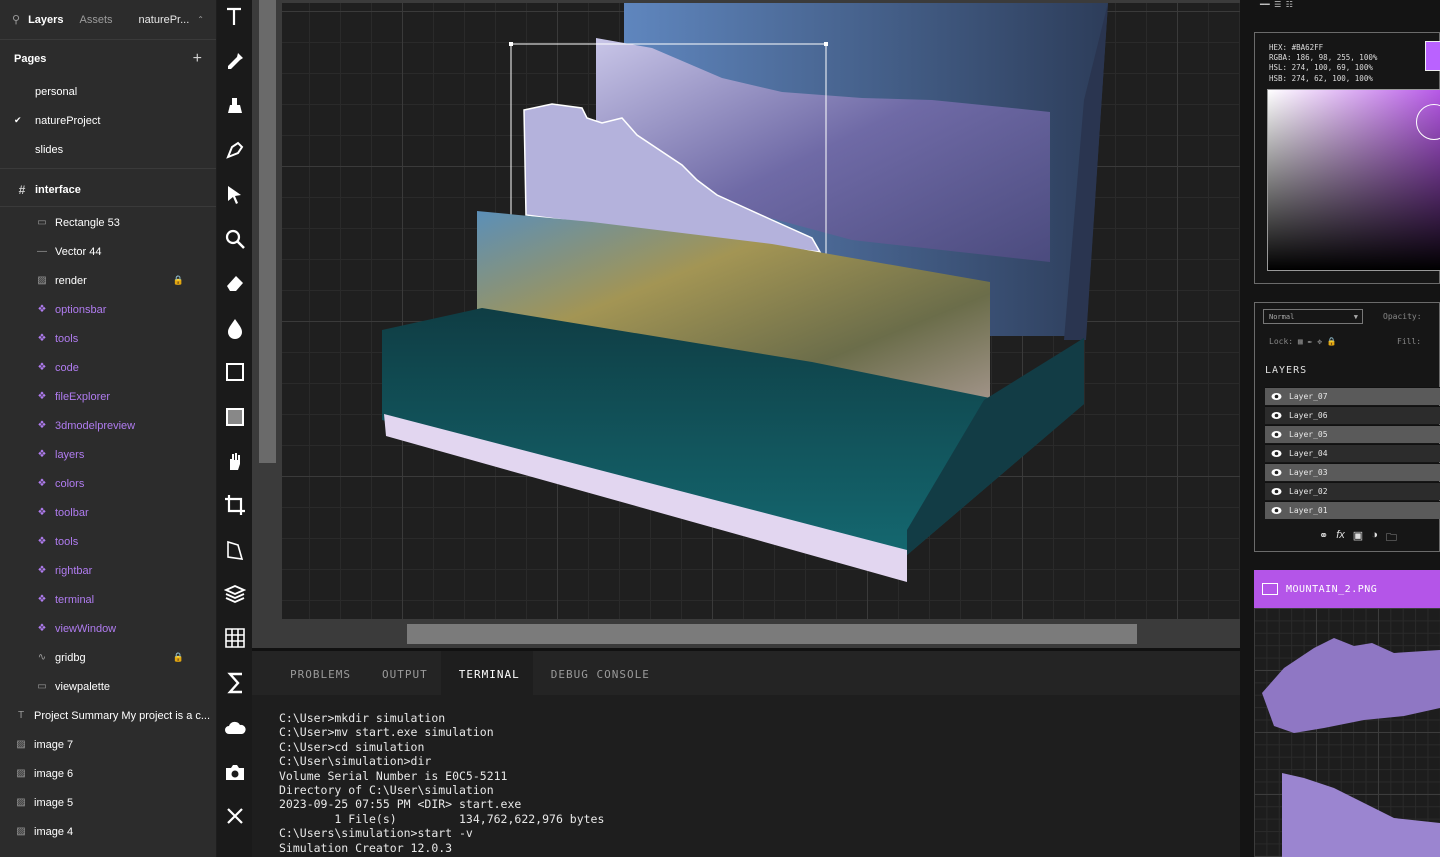  I want to click on fx-icon: fx, so click(1340, 538).